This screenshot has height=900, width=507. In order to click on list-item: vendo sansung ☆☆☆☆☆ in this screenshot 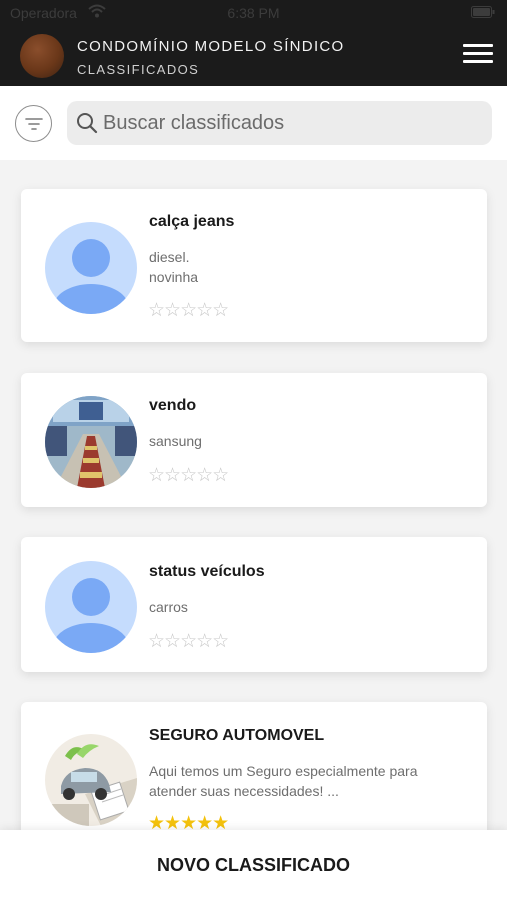, I will do `click(254, 440)`.